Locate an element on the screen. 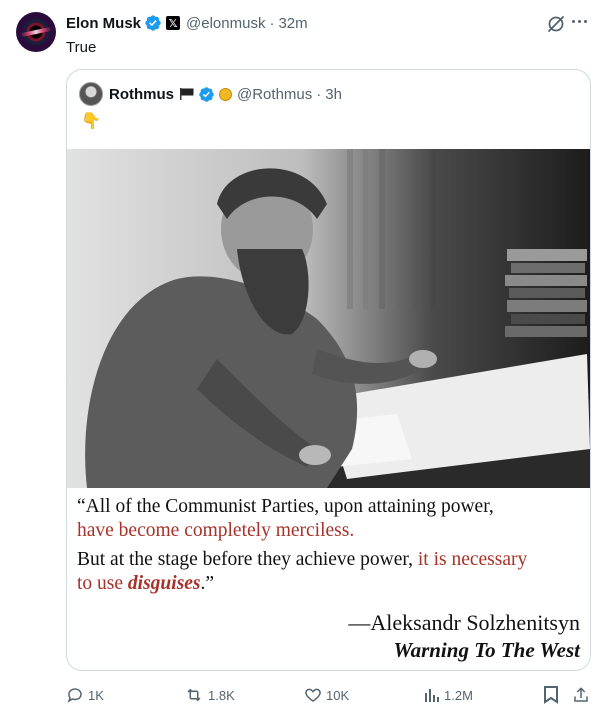 The height and width of the screenshot is (717, 609). post-header: Elon Musk 𝕏 @elonmusk · 32m is located at coordinates (187, 23).